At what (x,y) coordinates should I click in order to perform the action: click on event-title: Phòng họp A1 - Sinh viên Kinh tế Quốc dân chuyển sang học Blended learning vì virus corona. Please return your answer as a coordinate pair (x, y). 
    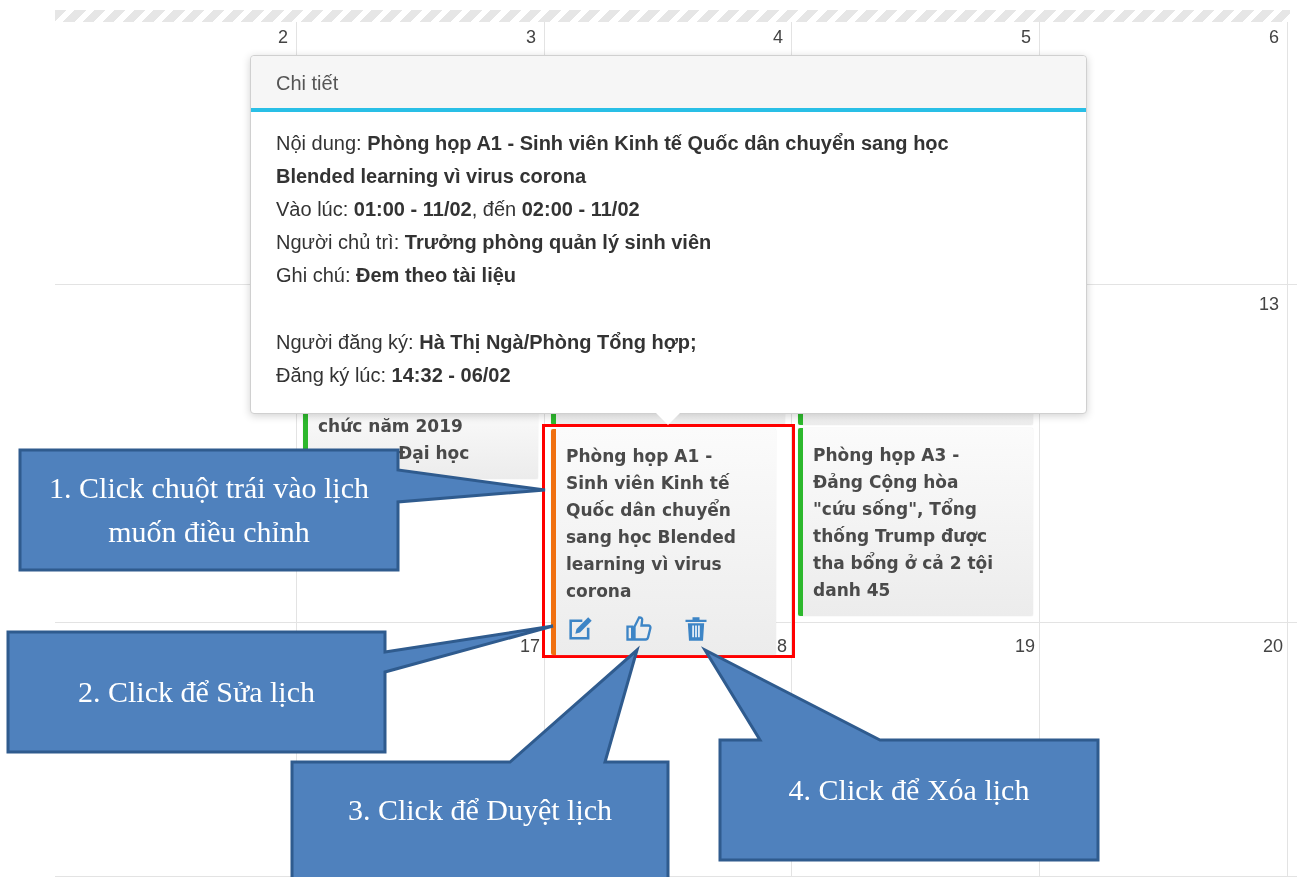
    Looking at the image, I should click on (651, 524).